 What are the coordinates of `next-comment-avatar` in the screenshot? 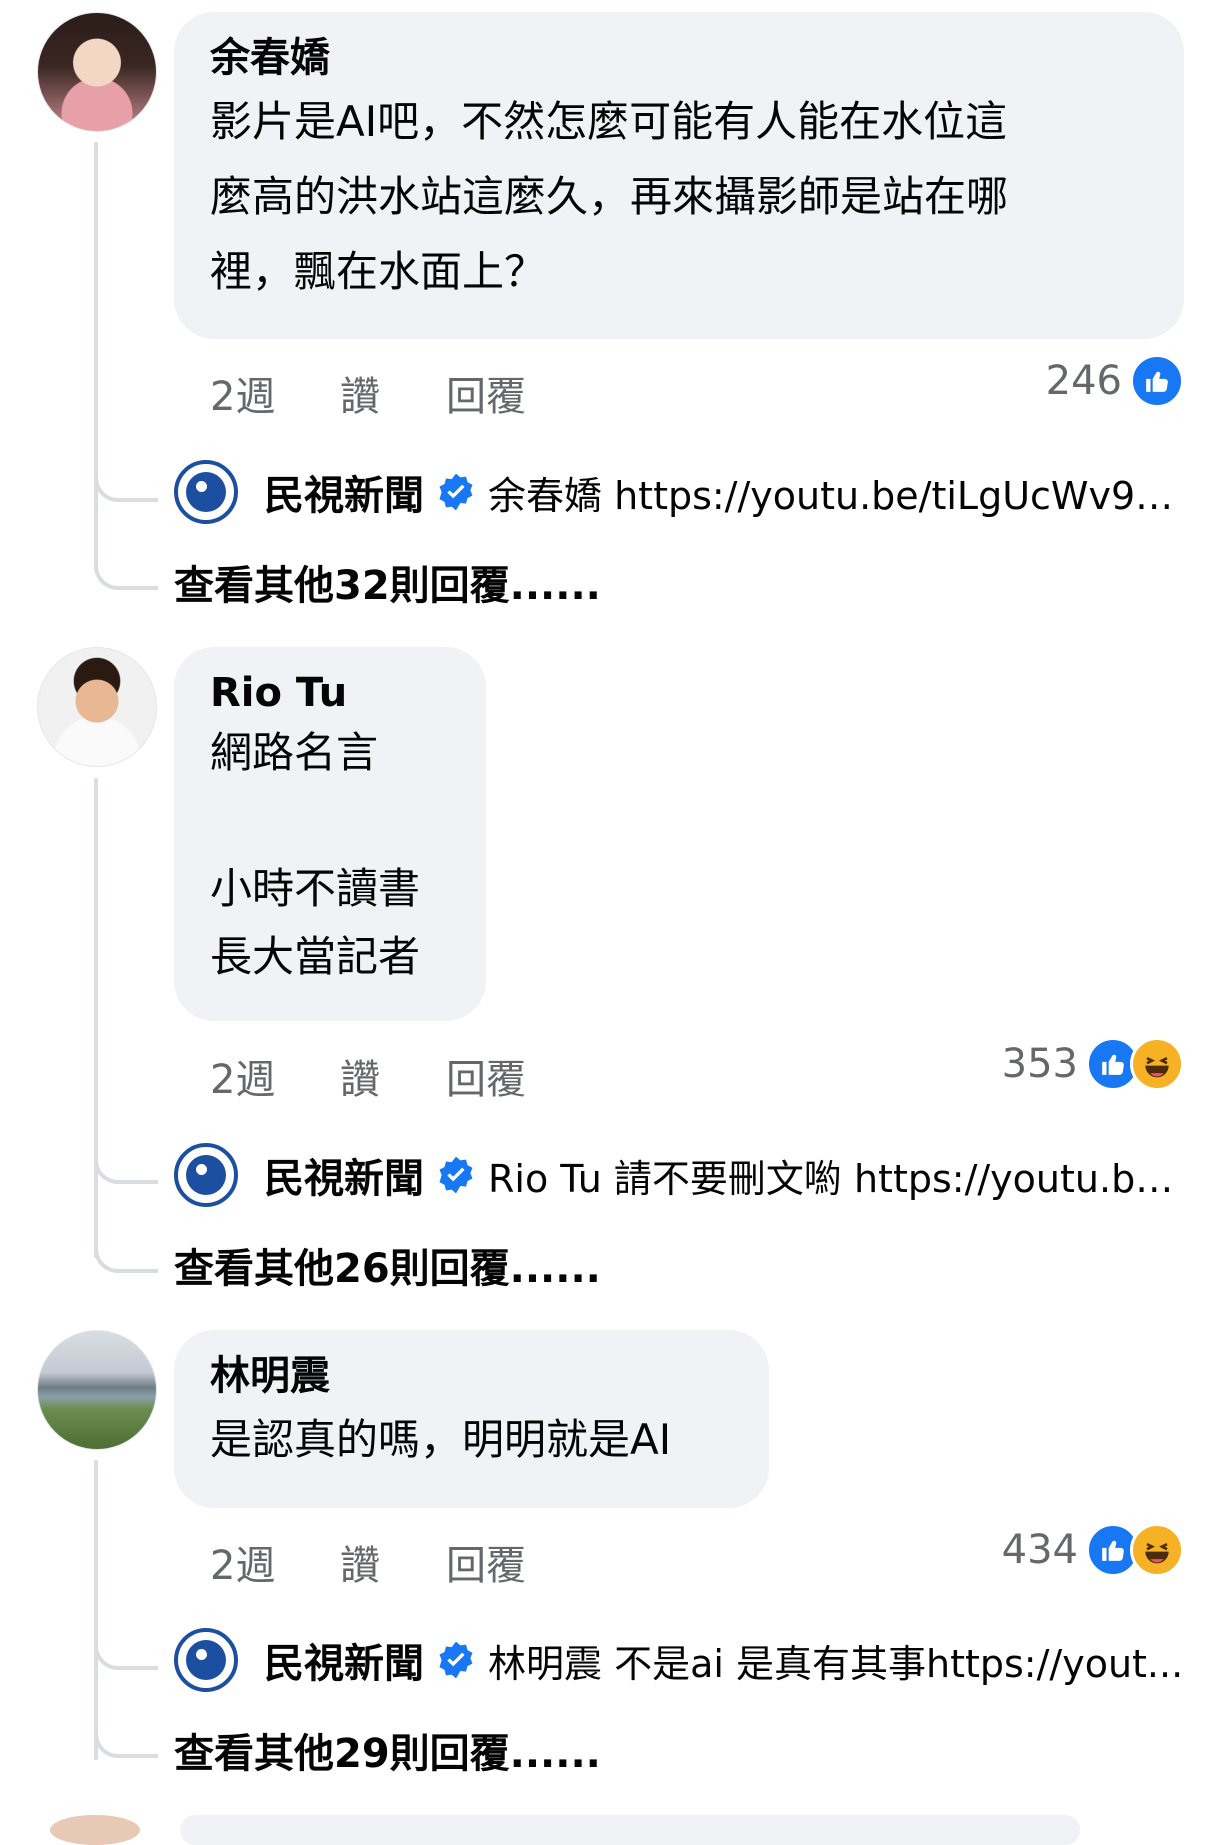 It's located at (95, 1830).